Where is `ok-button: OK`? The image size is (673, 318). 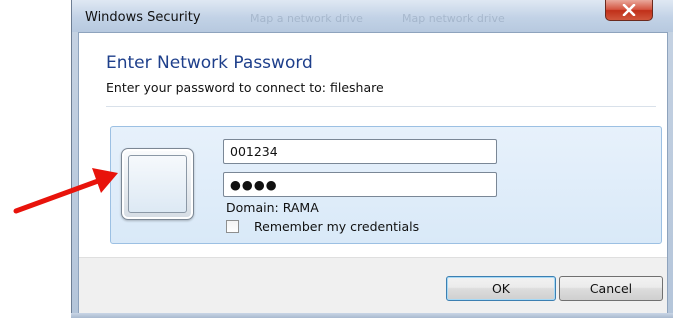
ok-button: OK is located at coordinates (501, 288).